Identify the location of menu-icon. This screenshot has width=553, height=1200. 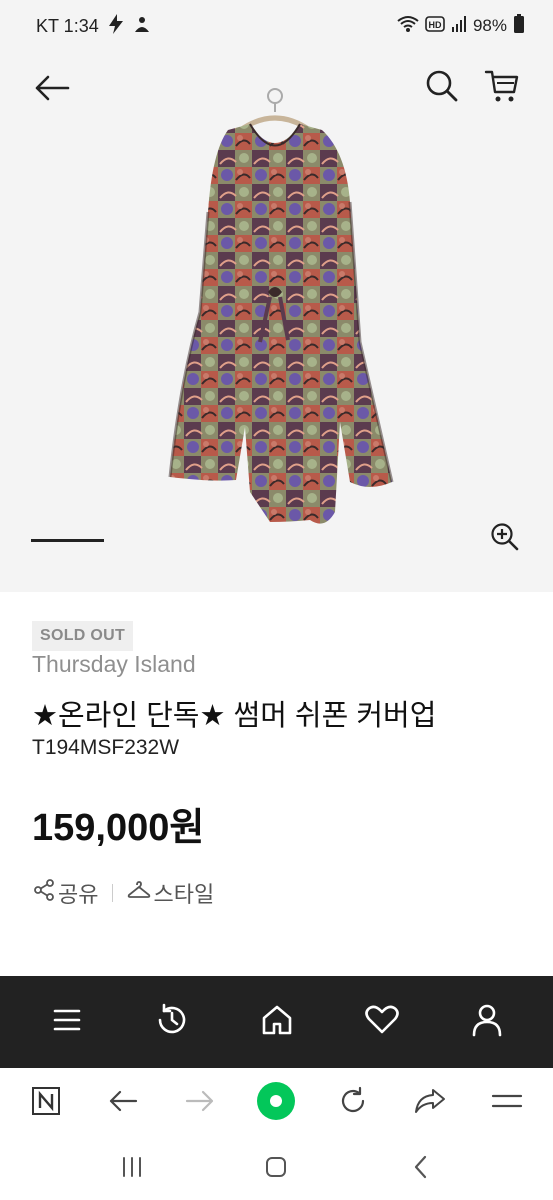
(67, 1022).